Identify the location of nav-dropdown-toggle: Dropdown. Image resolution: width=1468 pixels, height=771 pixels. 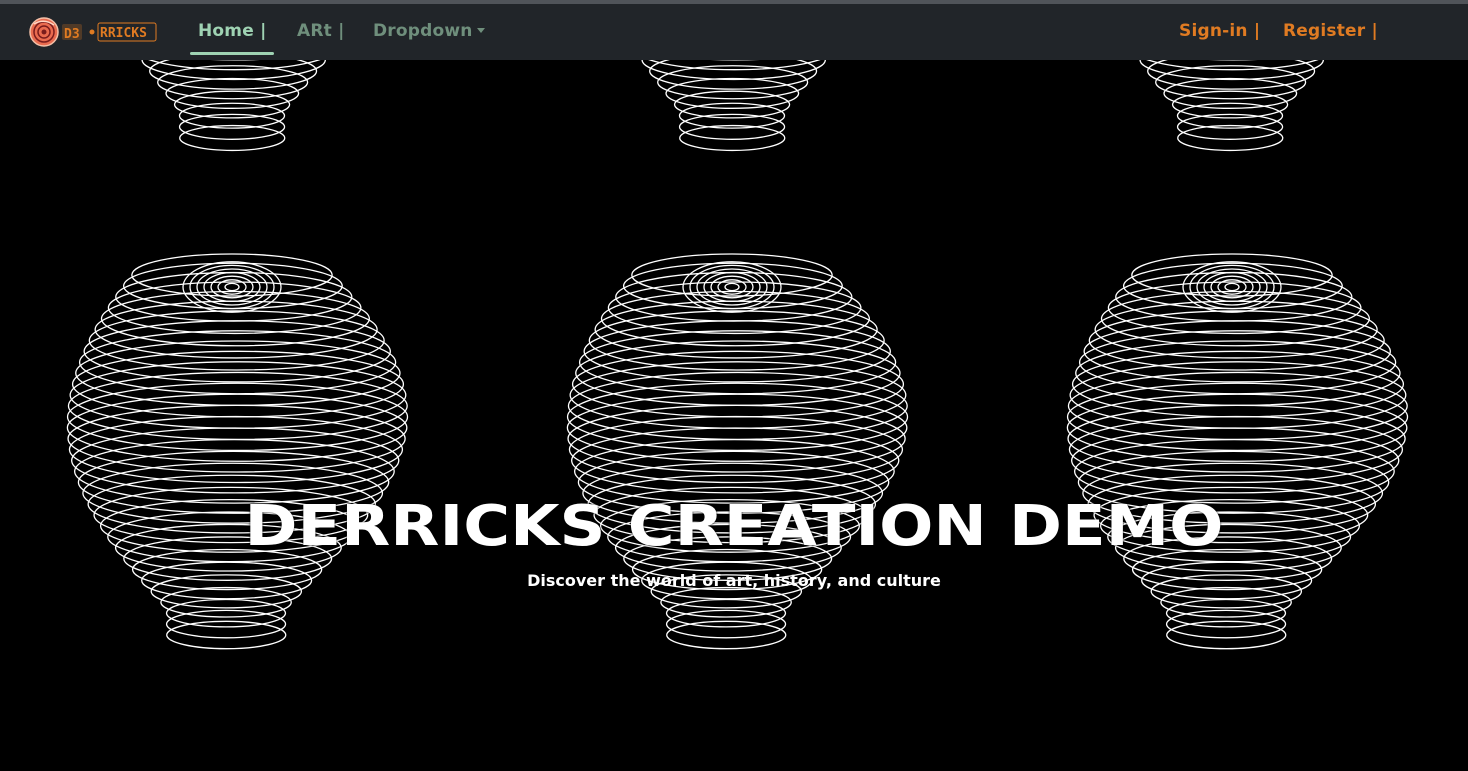
(429, 31).